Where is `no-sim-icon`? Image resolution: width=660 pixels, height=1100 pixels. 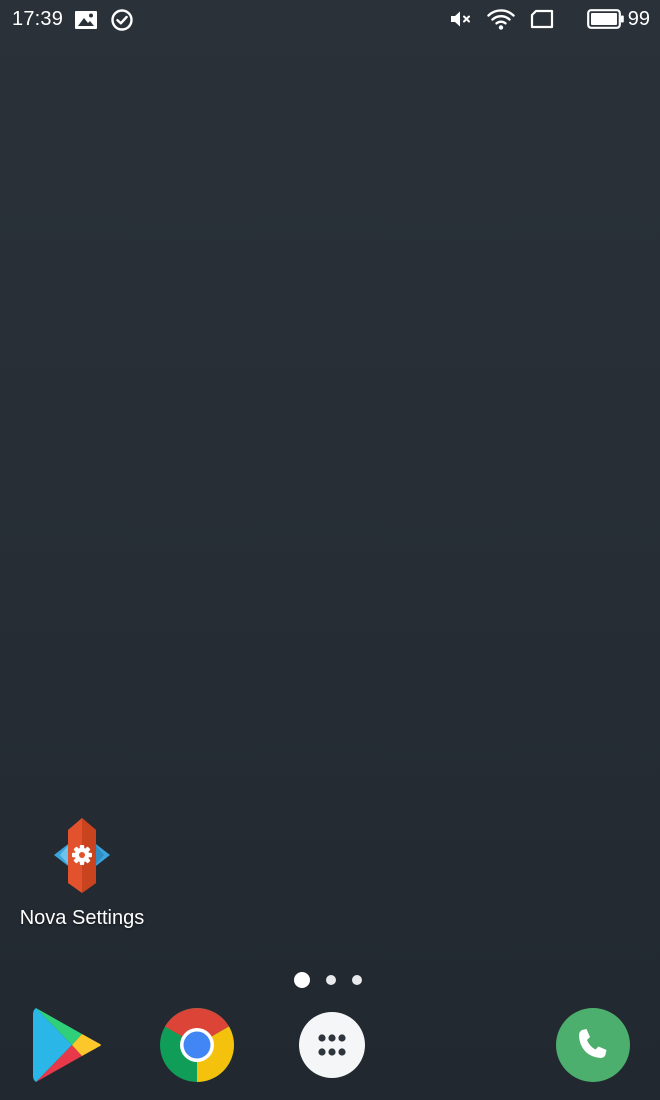
no-sim-icon is located at coordinates (541, 19).